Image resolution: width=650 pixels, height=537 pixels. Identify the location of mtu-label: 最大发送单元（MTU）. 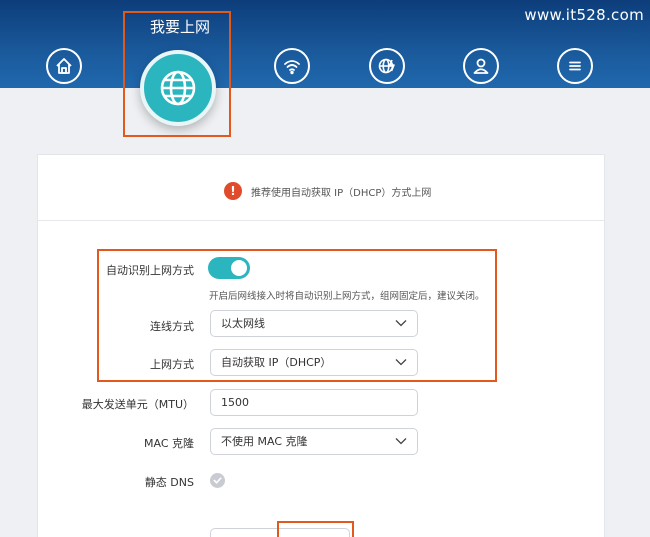
(137, 404).